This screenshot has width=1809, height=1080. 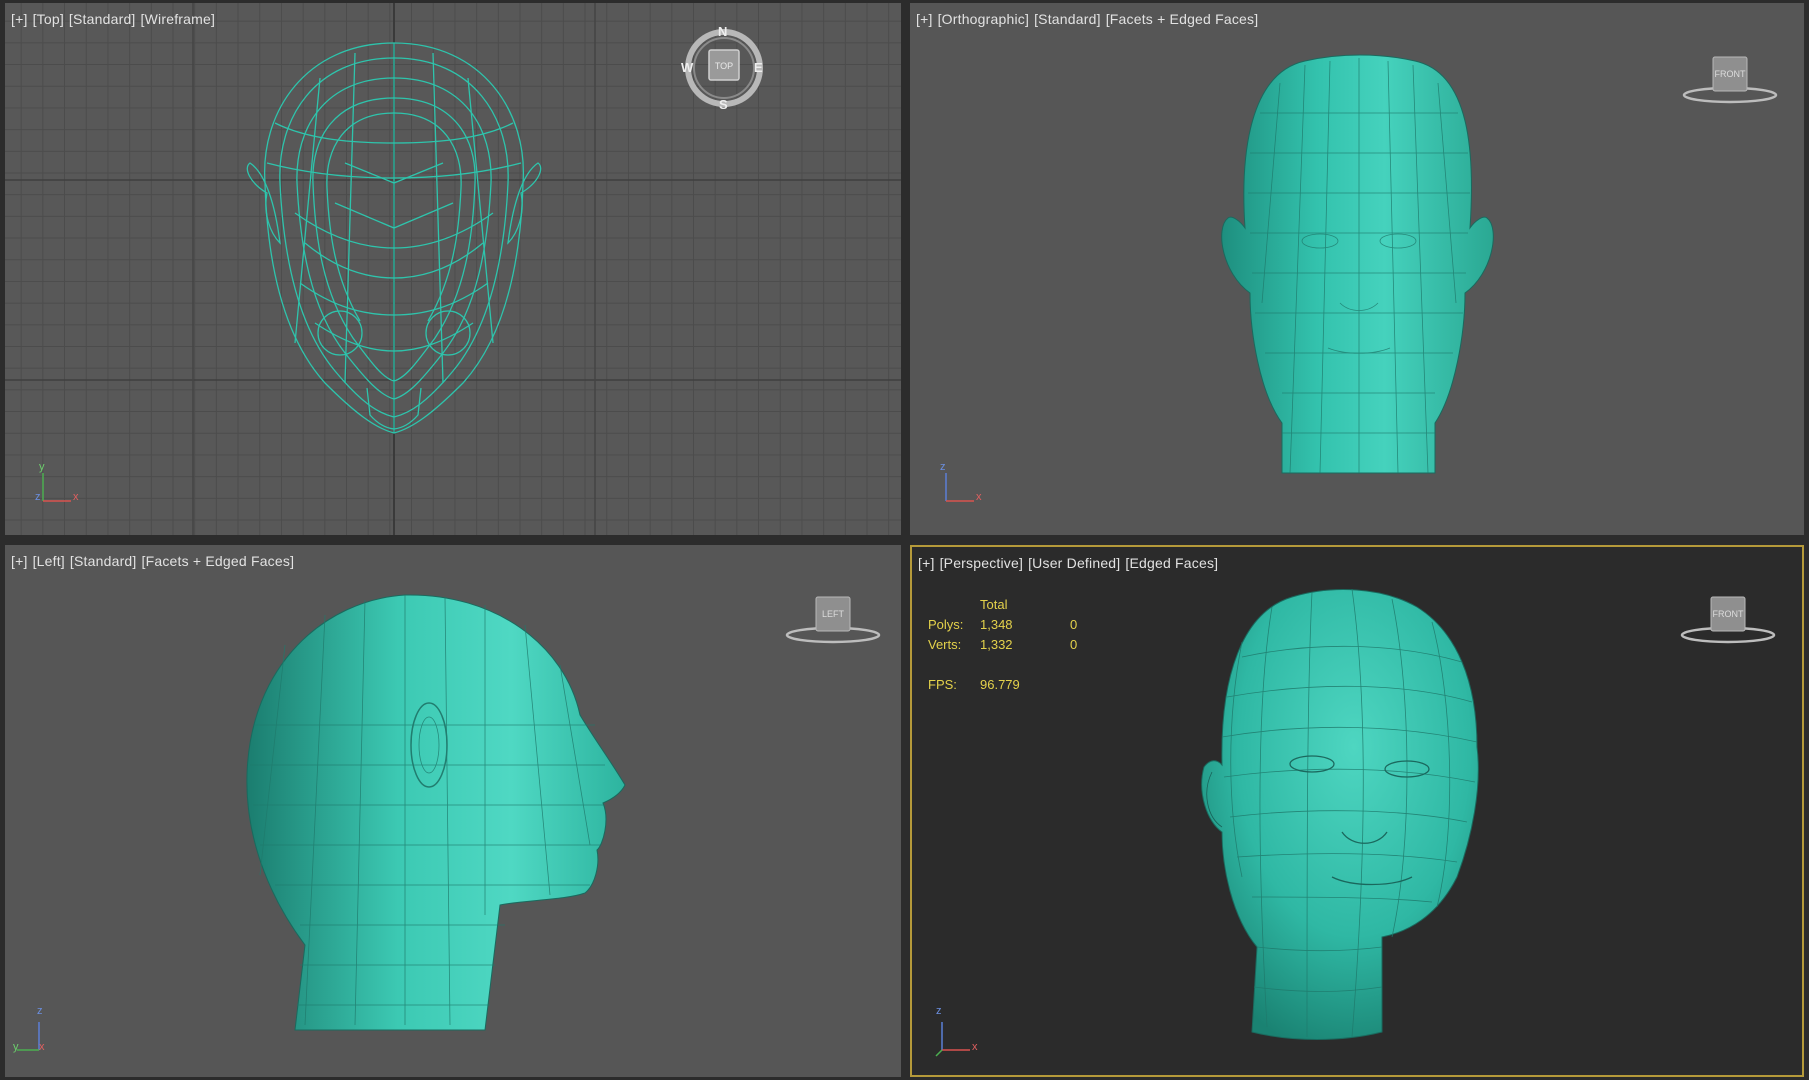 What do you see at coordinates (996, 644) in the screenshot?
I see `verts-value: 1,332` at bounding box center [996, 644].